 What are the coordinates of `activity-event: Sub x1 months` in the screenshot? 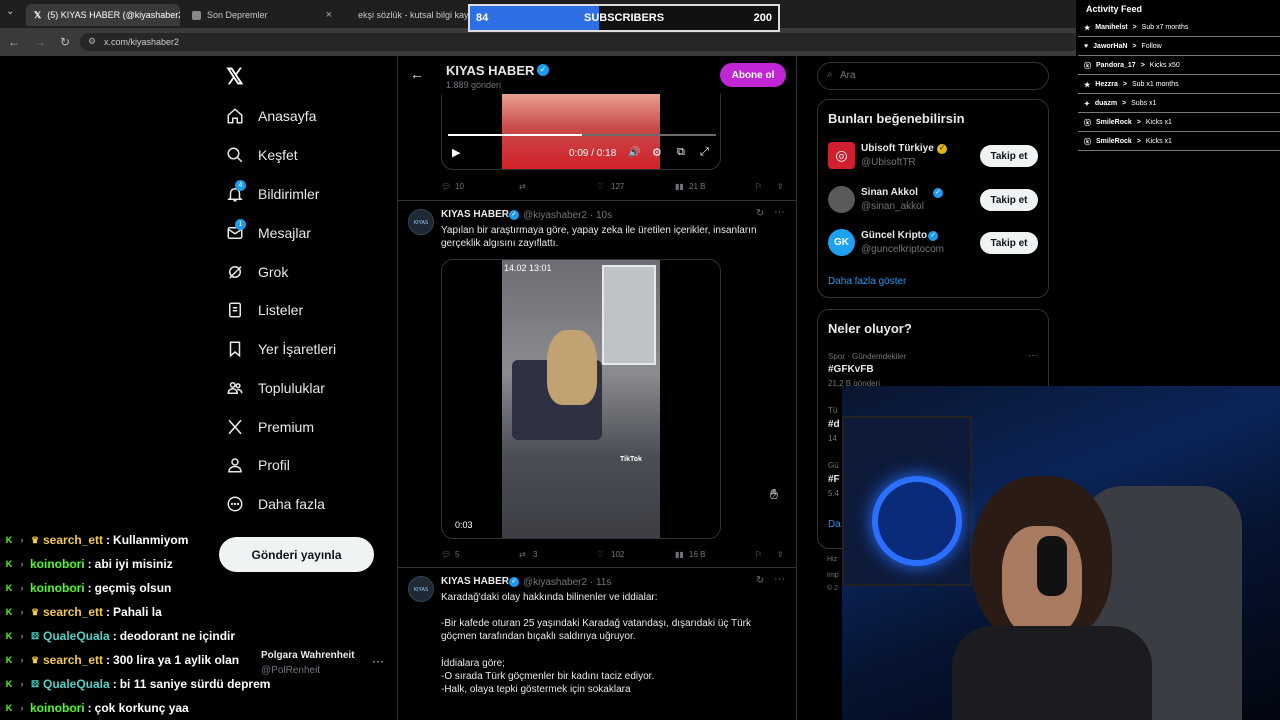 It's located at (1155, 84).